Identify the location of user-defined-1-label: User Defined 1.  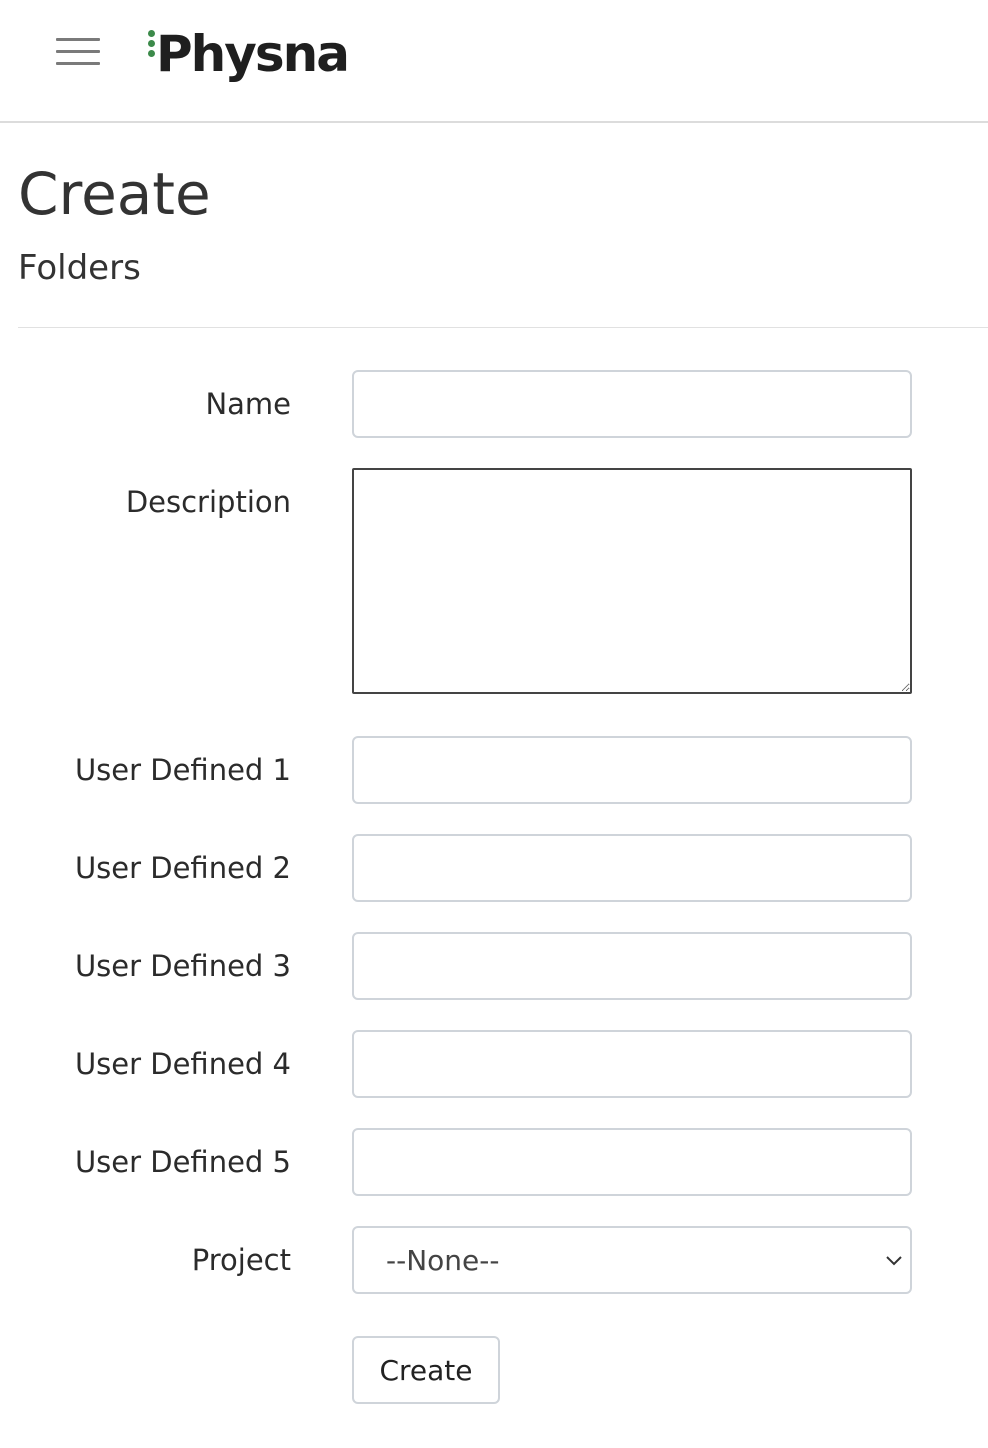
(182, 770).